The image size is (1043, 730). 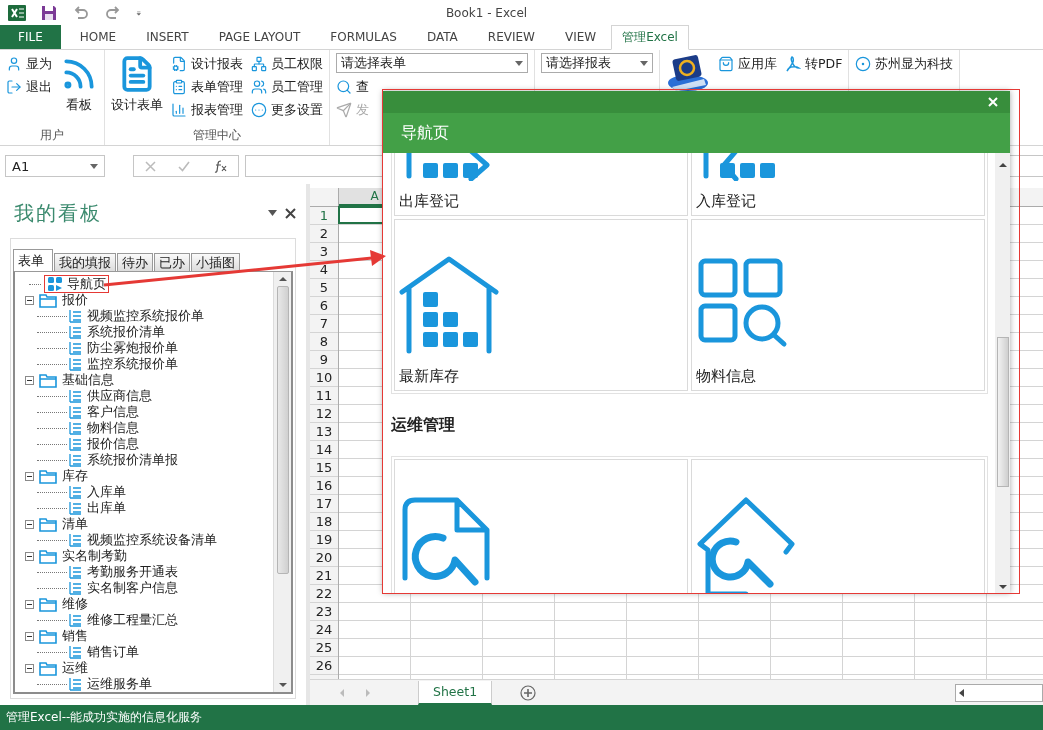 I want to click on ribbon-tab: HOME, so click(x=98, y=37).